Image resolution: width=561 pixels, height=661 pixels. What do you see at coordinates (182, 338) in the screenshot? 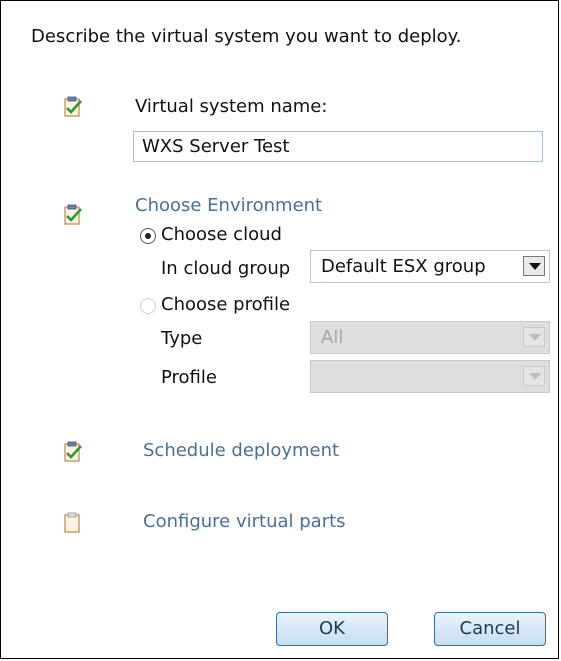
I see `type-label: Type` at bounding box center [182, 338].